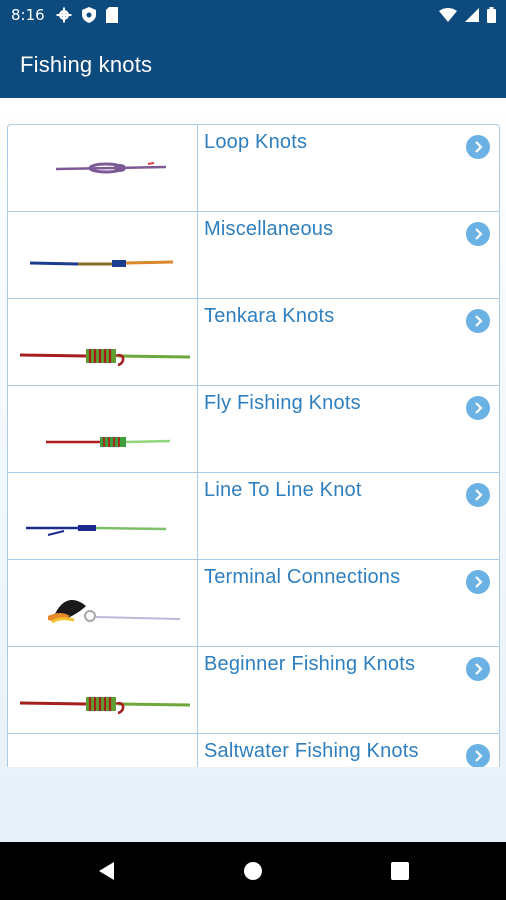 This screenshot has width=506, height=900. Describe the element at coordinates (112, 15) in the screenshot. I see `sd-card-icon` at that location.